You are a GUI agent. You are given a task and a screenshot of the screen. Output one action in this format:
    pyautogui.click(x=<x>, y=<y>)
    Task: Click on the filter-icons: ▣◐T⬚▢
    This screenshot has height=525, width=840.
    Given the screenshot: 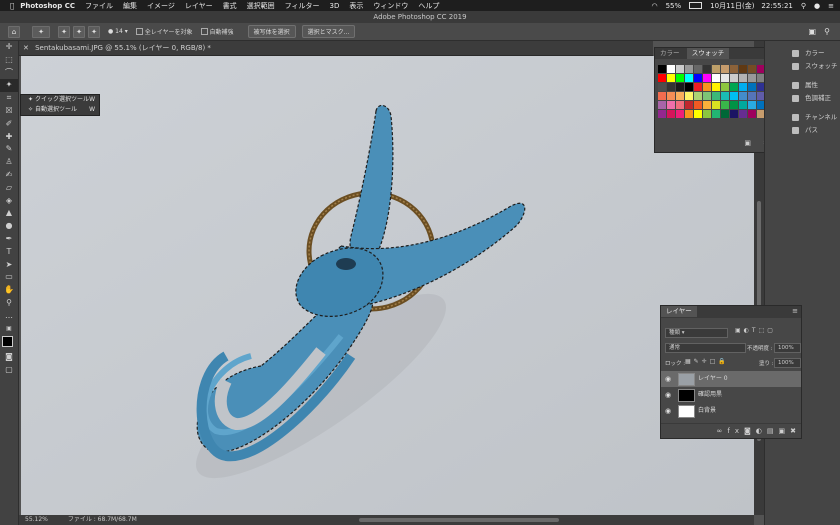 What is the action you would take?
    pyautogui.click(x=755, y=330)
    